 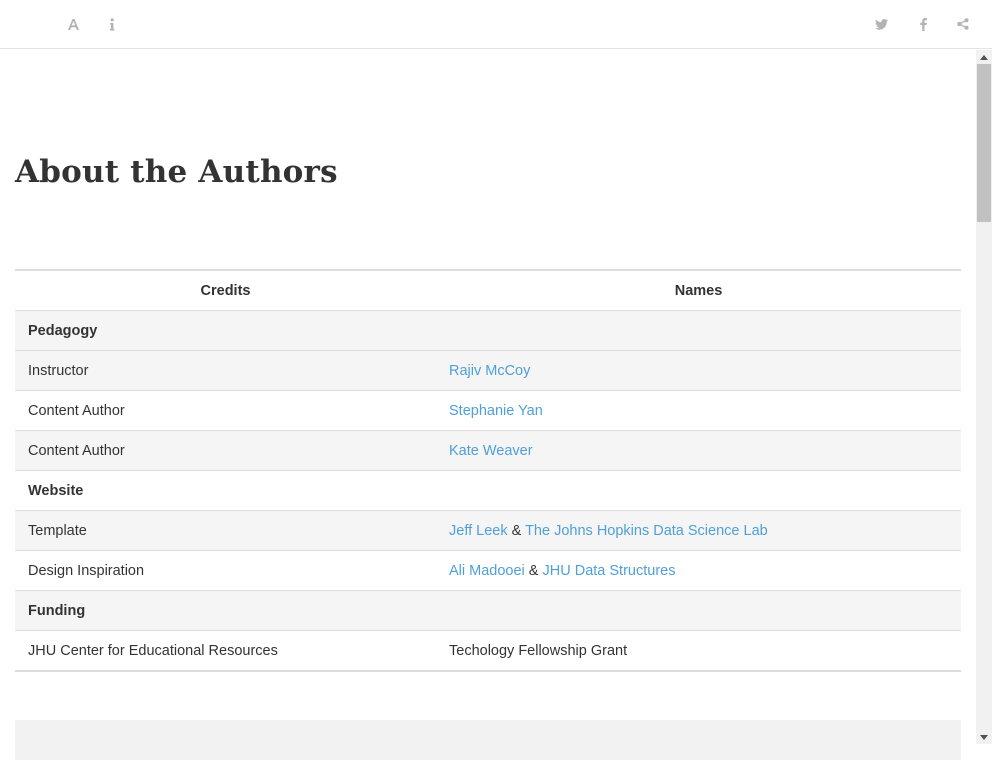 What do you see at coordinates (698, 650) in the screenshot?
I see `funding-name: Techology Fellowship Grant` at bounding box center [698, 650].